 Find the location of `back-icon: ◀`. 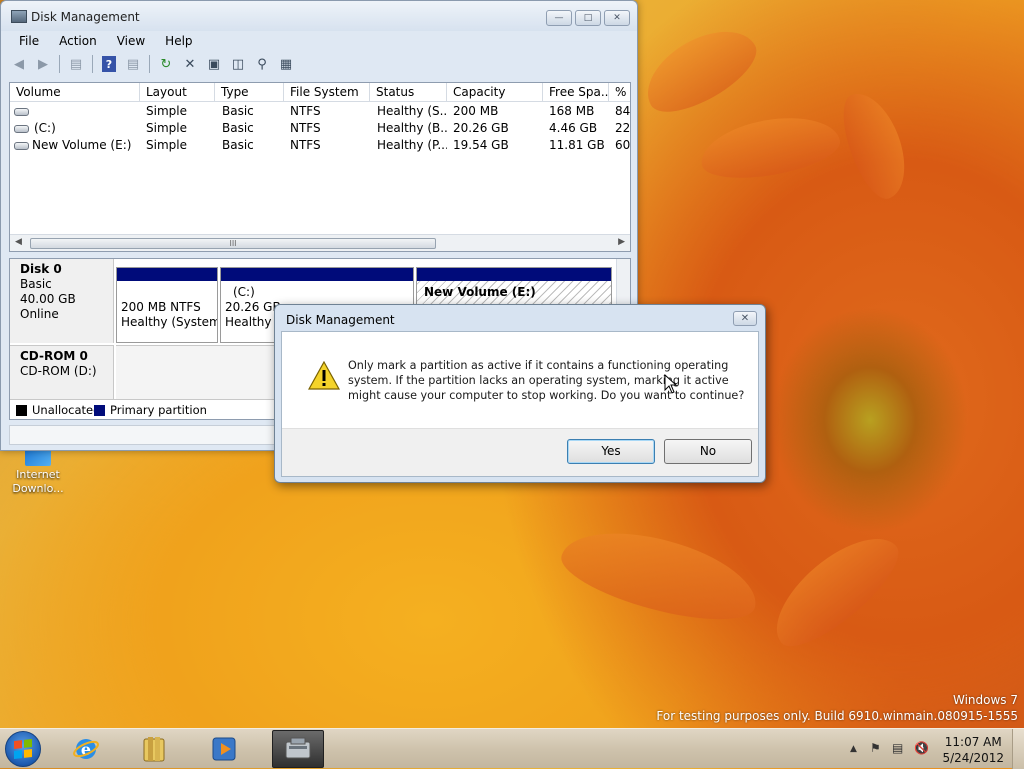

back-icon: ◀ is located at coordinates (19, 64).